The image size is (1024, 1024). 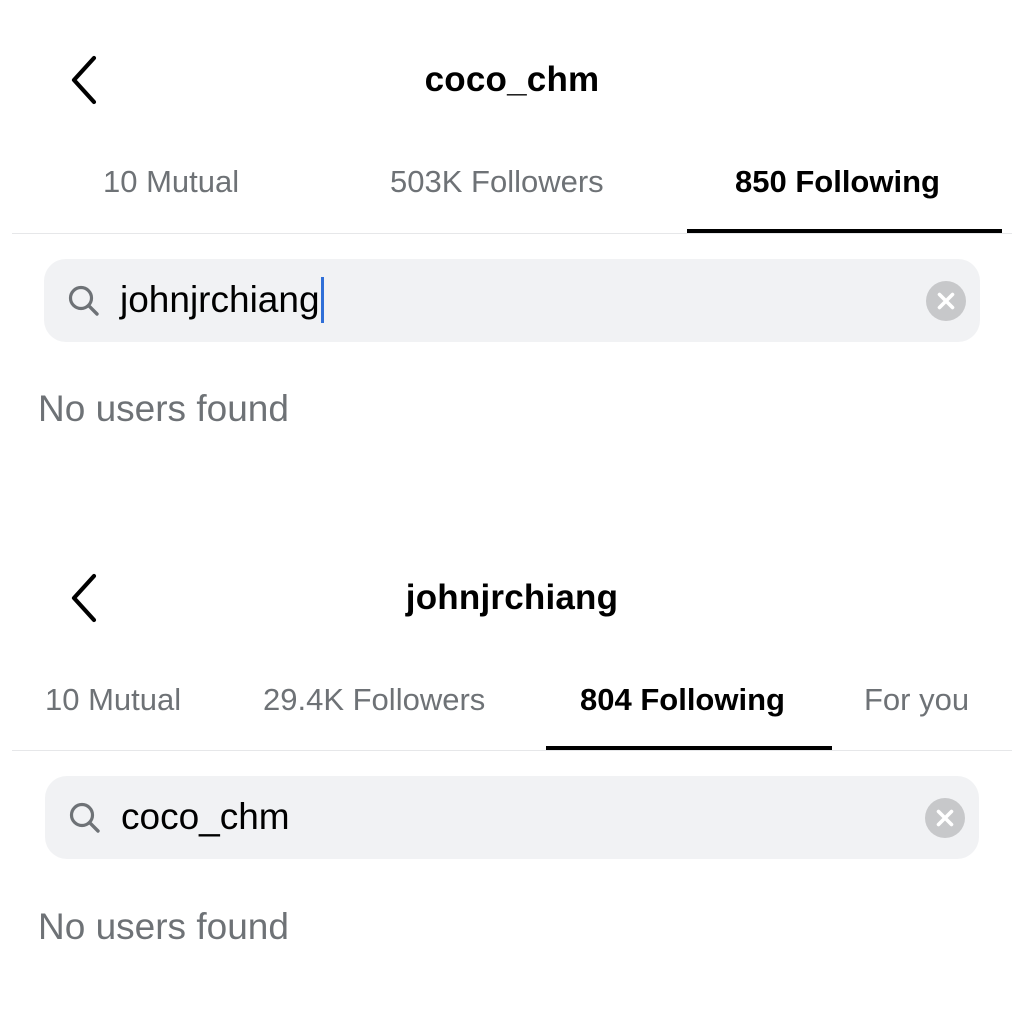 What do you see at coordinates (682, 700) in the screenshot?
I see `tab-following: 804 Following` at bounding box center [682, 700].